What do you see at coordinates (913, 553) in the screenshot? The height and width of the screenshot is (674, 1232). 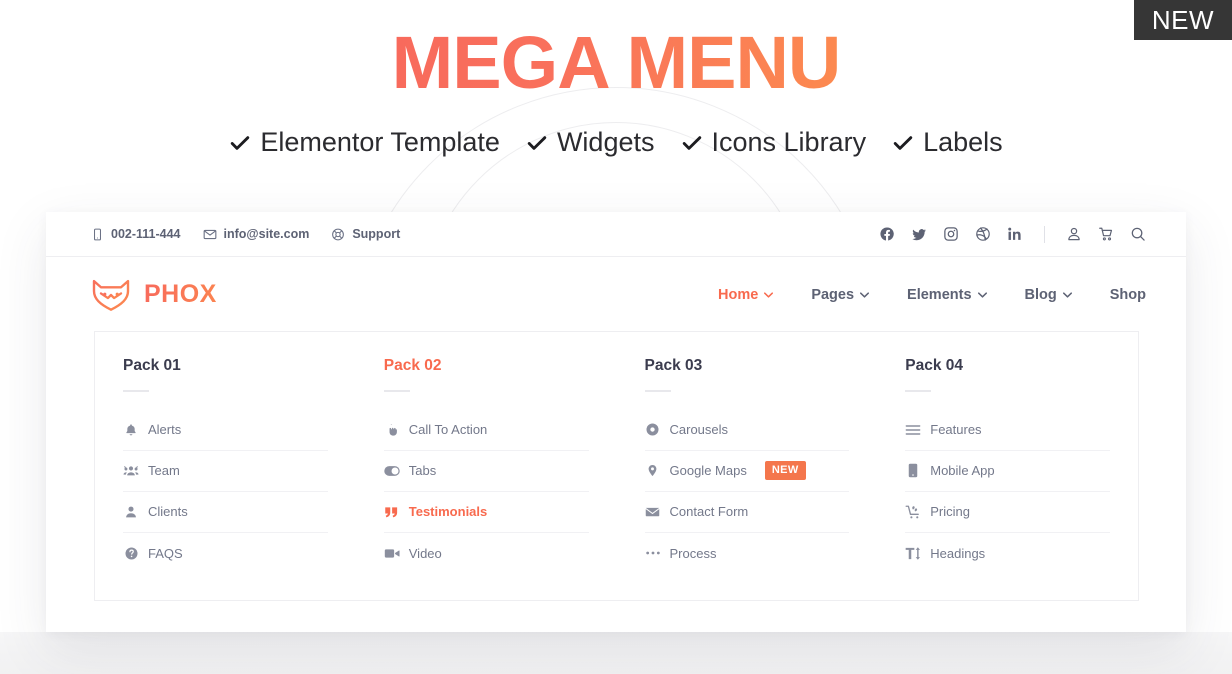 I see `text-height-icon` at bounding box center [913, 553].